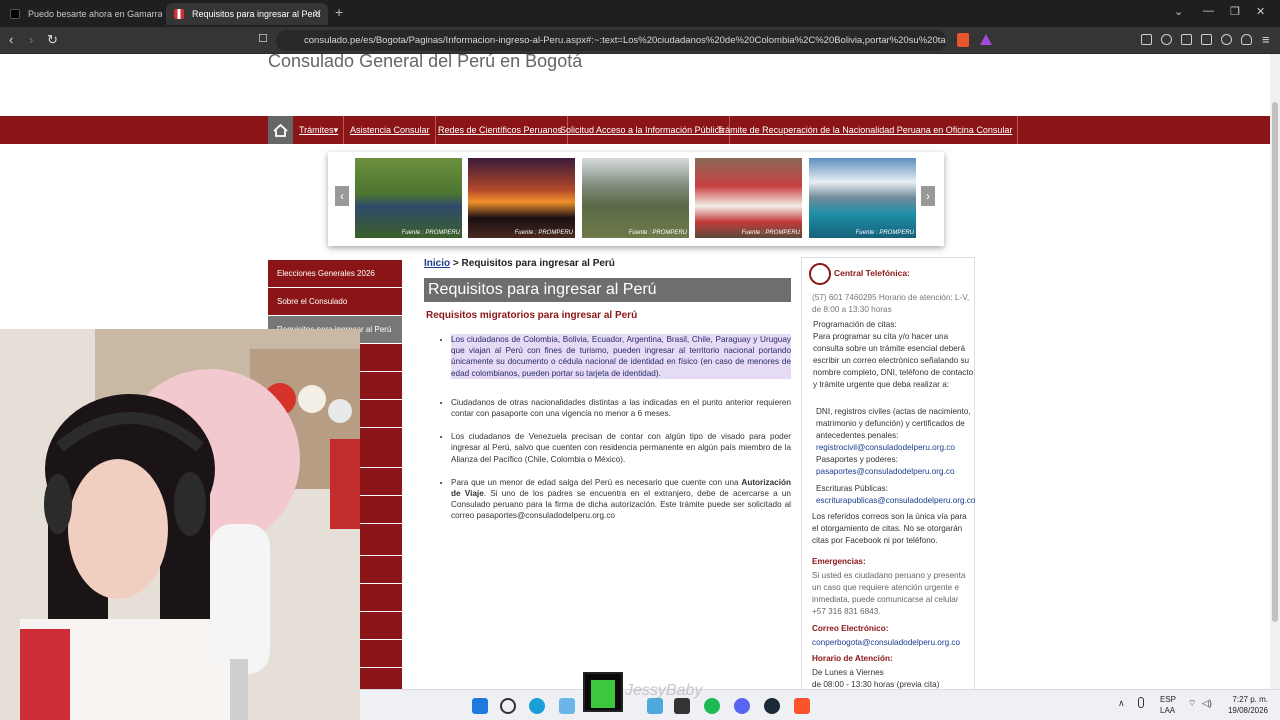  What do you see at coordinates (179, 14) in the screenshot?
I see `peru-flag-icon` at bounding box center [179, 14].